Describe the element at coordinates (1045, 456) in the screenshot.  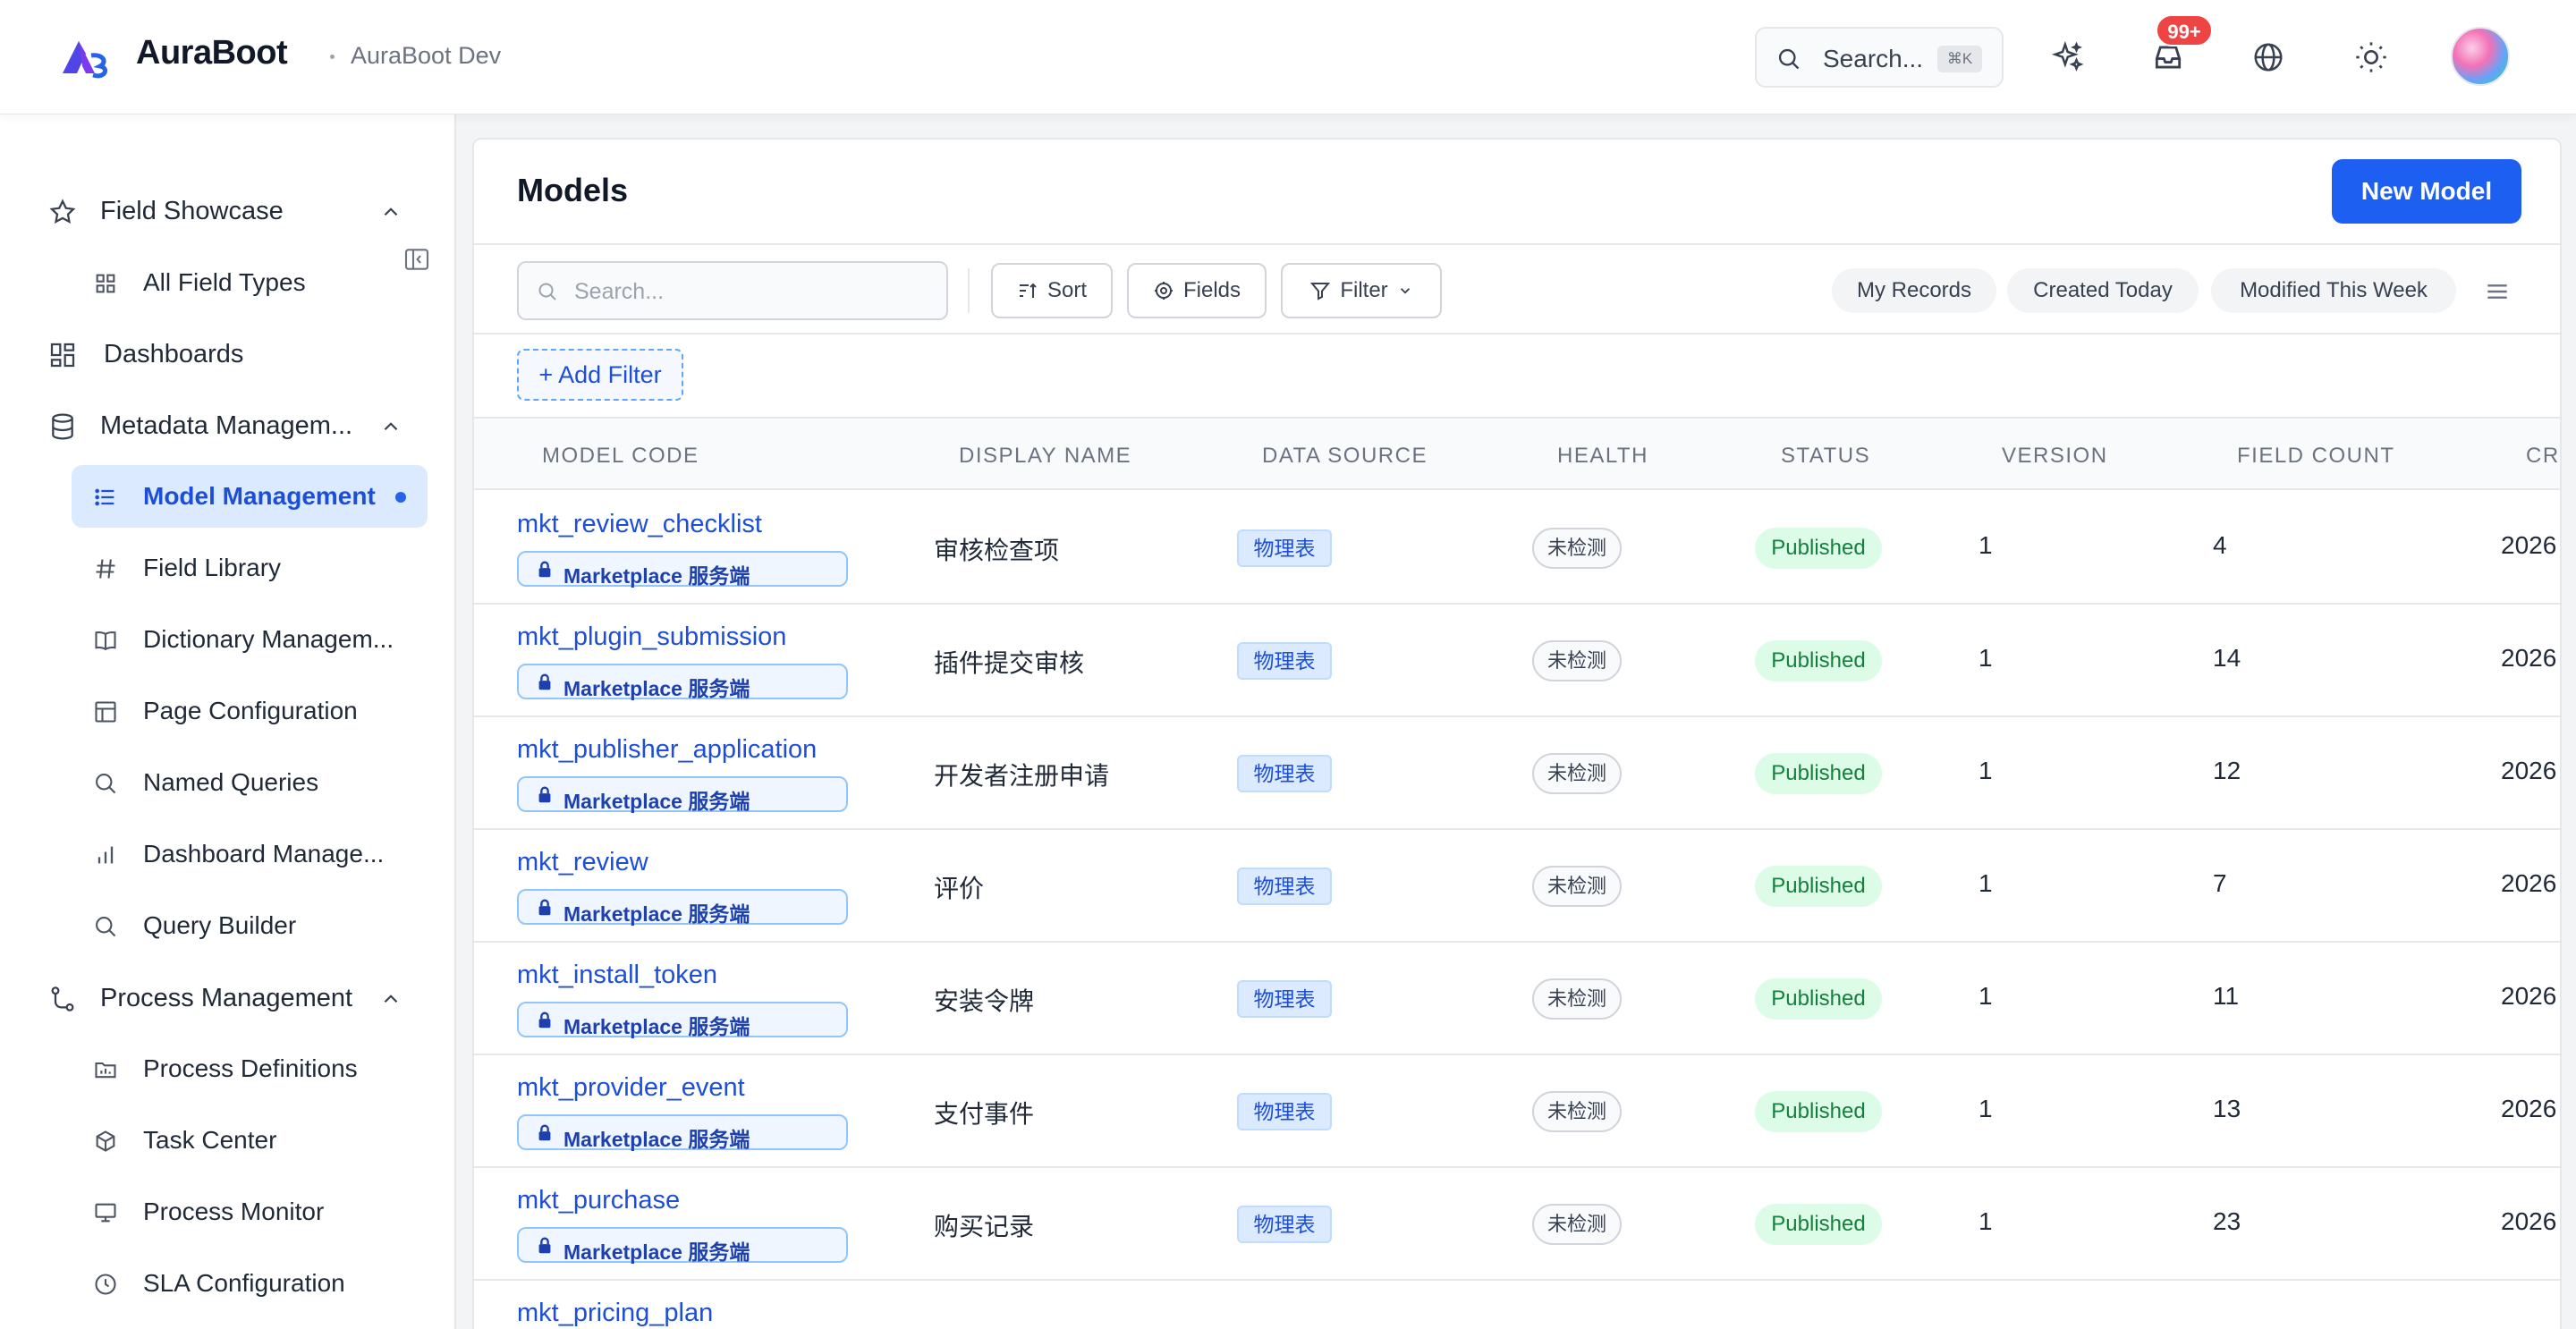
I see `column-header-display-name: DISPLAY NAME` at that location.